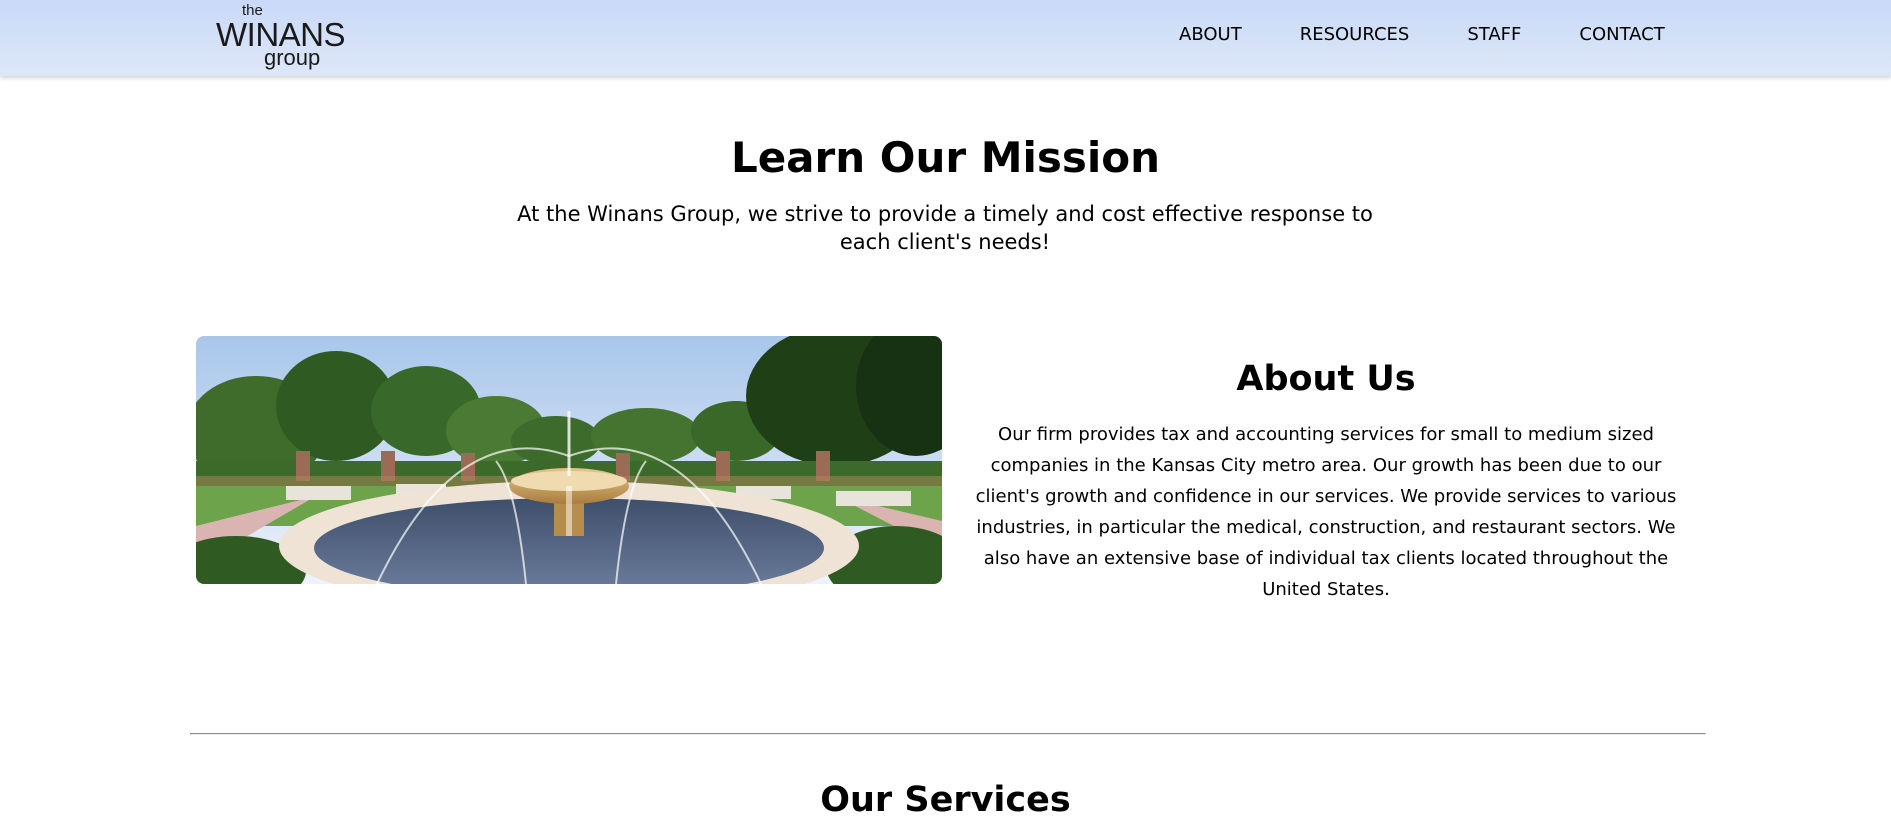  Describe the element at coordinates (948, 734) in the screenshot. I see `section-divider` at that location.